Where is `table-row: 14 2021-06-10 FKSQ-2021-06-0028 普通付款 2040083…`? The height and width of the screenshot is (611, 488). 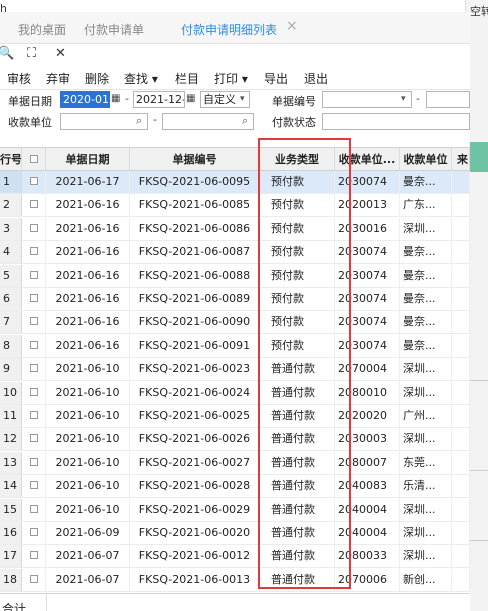 table-row: 14 2021-06-10 FKSQ-2021-06-0028 普通付款 2040083… is located at coordinates (235, 487).